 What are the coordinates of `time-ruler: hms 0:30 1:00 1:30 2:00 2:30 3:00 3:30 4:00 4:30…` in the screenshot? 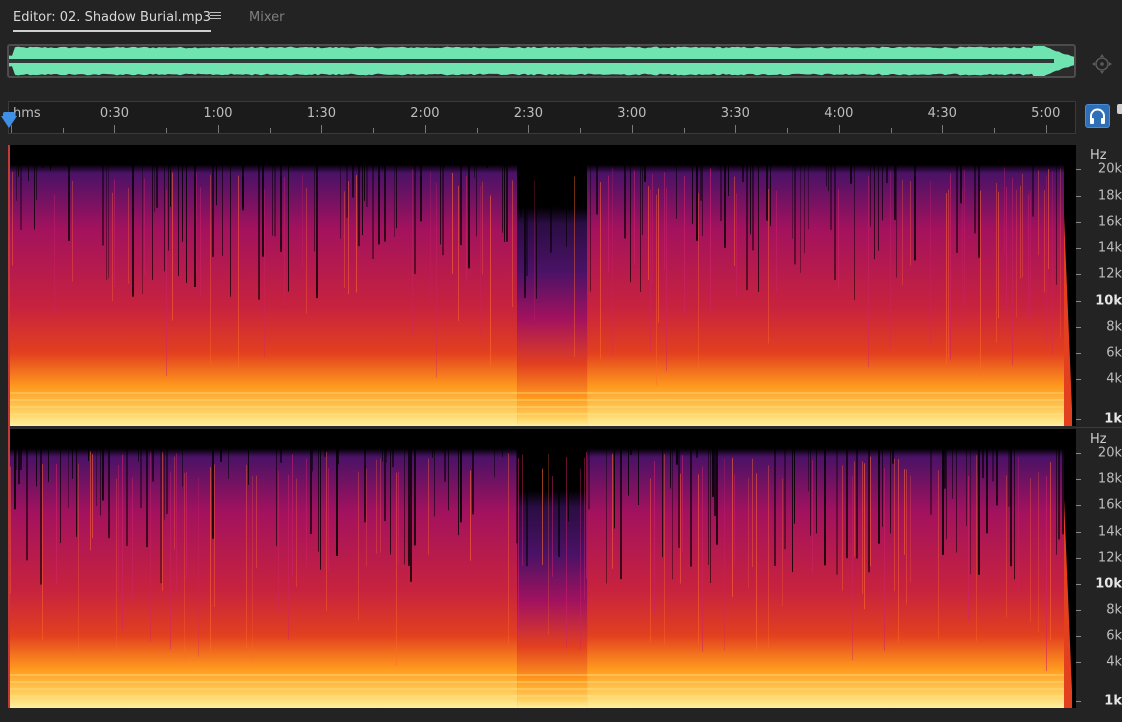 It's located at (542, 117).